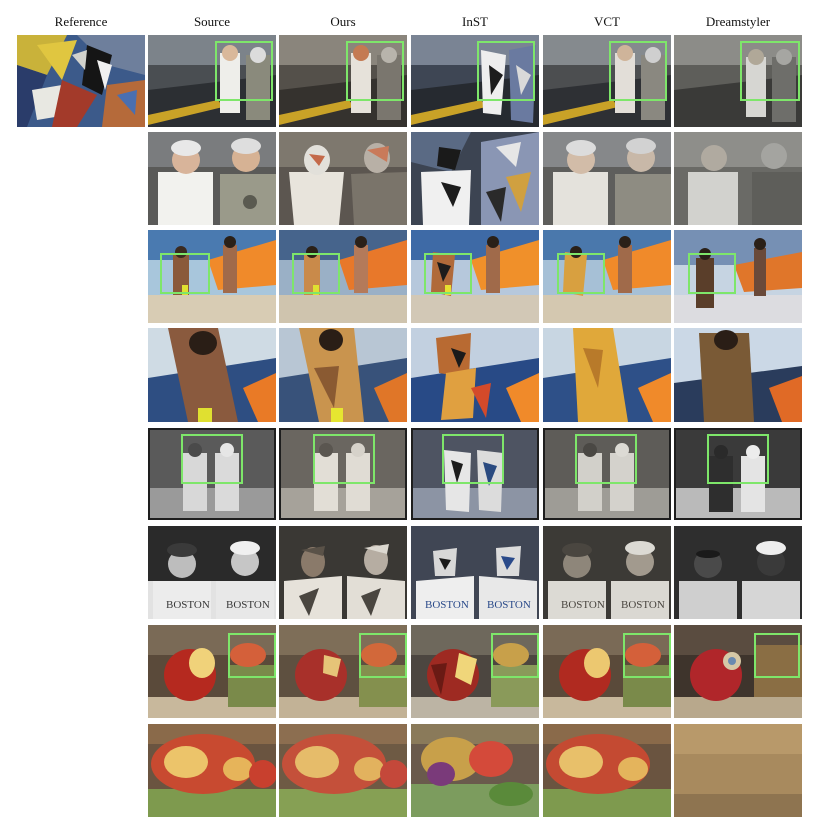  I want to click on column-header-dreamstyler: Dreamstyler, so click(738, 21).